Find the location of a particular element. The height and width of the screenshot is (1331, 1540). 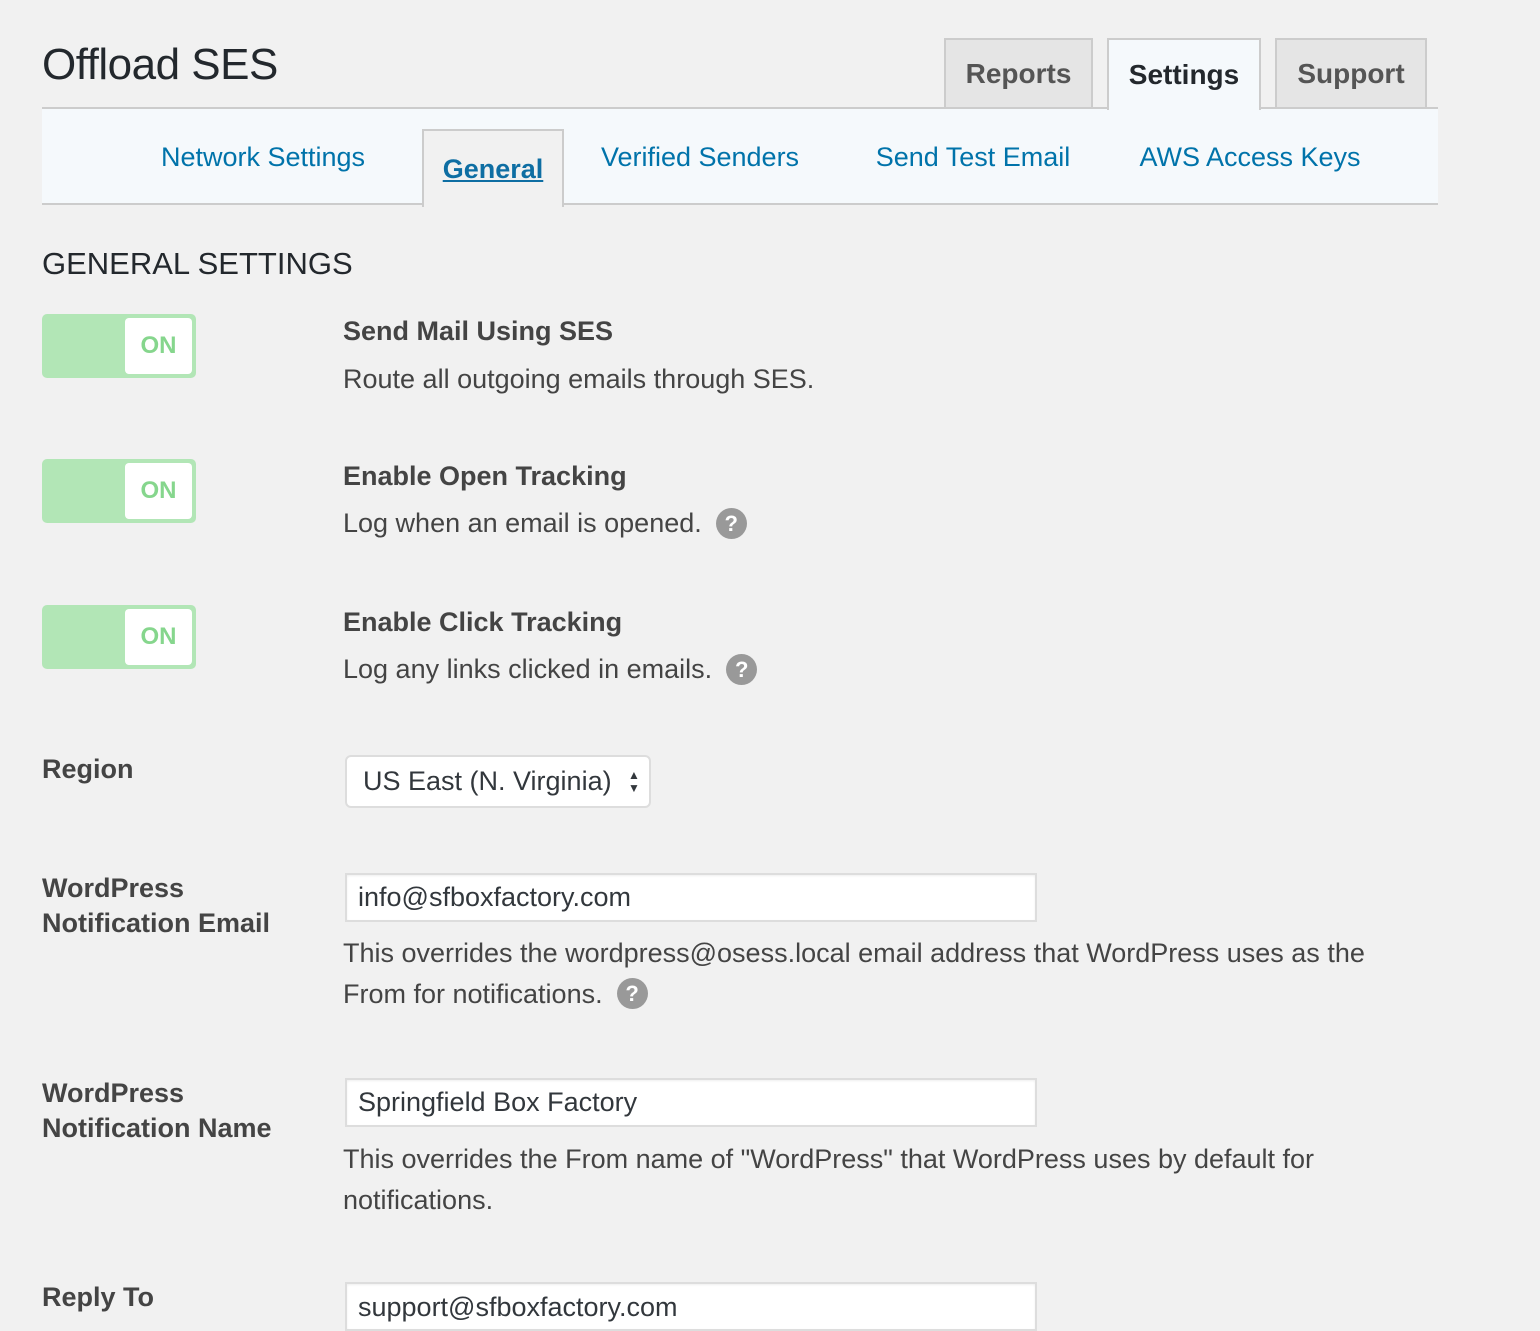

option-description-text: Route all outgoing emails through SES. is located at coordinates (579, 379).